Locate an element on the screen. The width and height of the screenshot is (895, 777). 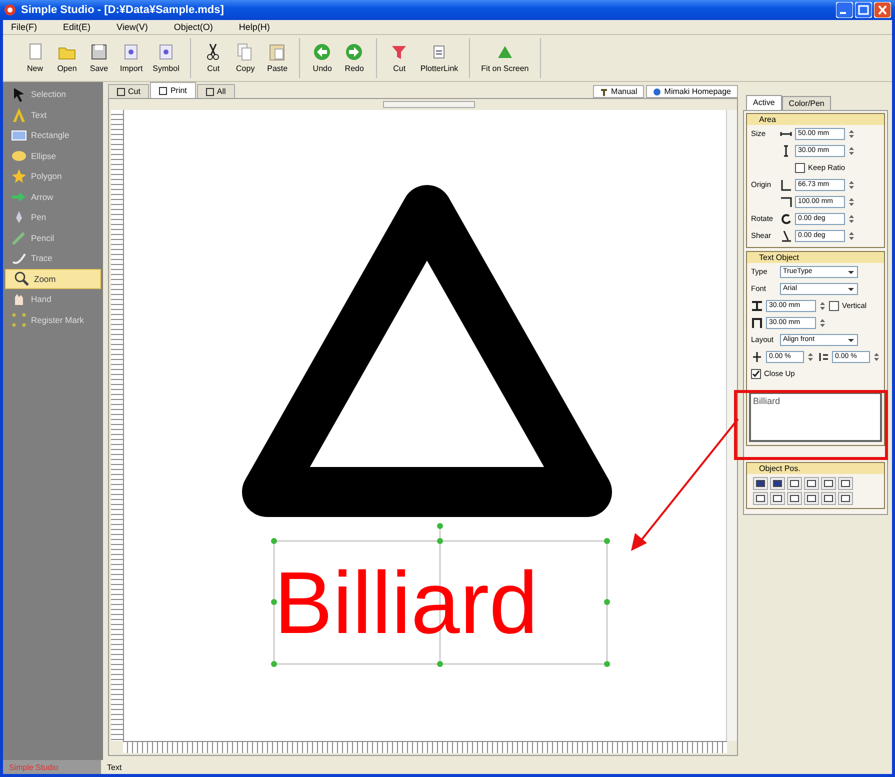
document-tab: Print is located at coordinates (173, 90).